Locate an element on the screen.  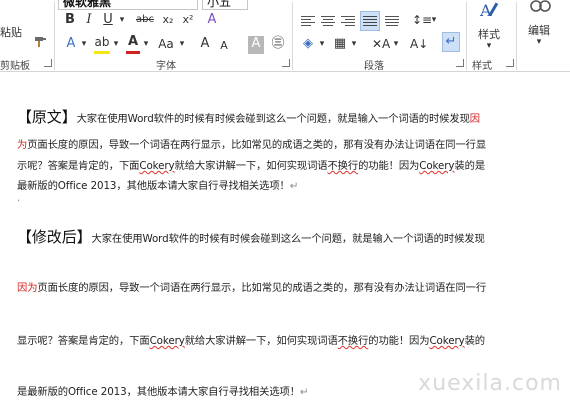
styles-icon: A is located at coordinates (490, 11).